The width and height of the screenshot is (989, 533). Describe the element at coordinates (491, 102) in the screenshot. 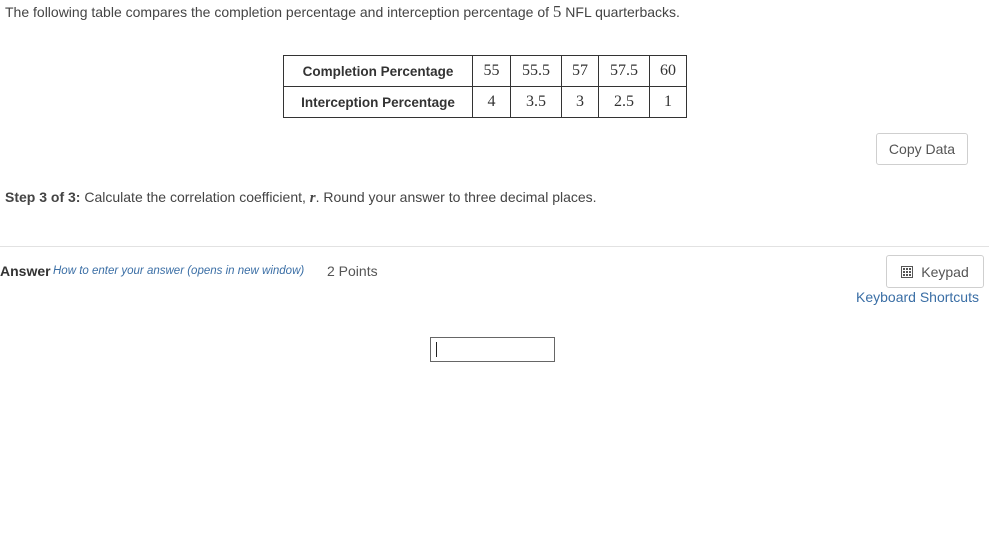

I see `table-cell: 4` at that location.